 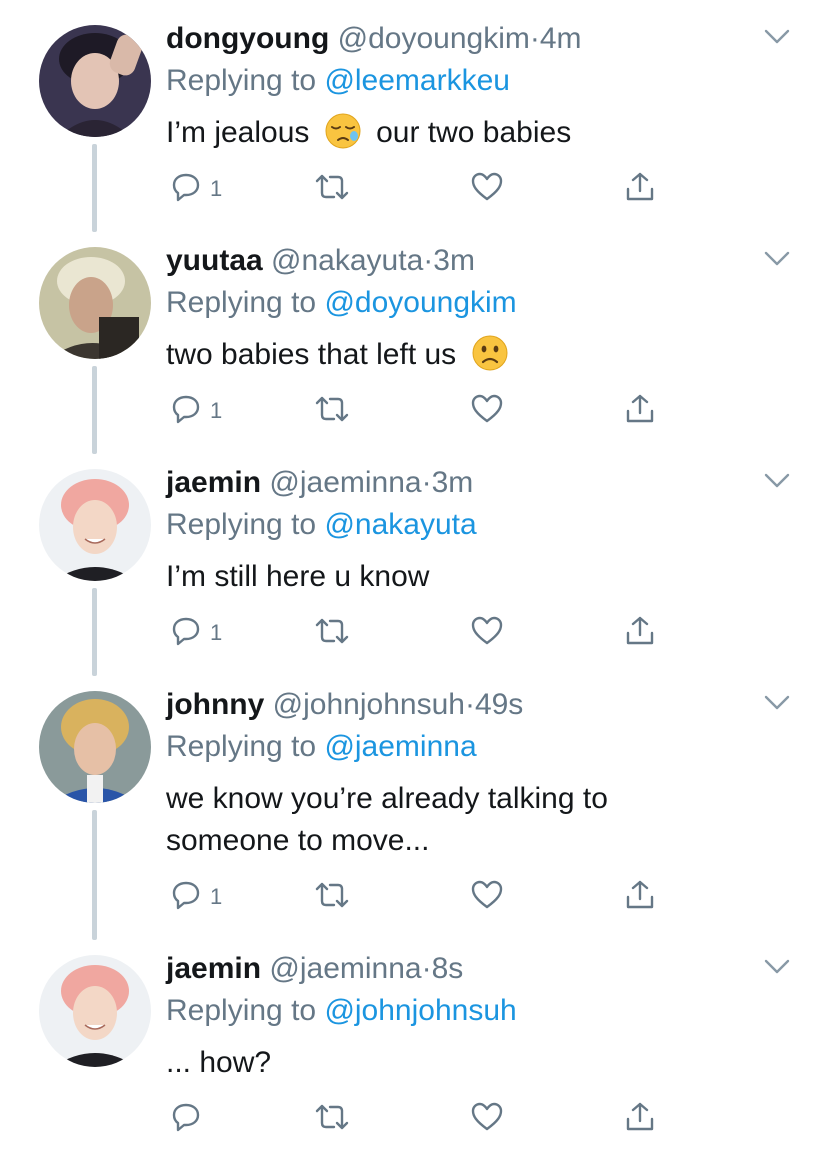 I want to click on replying-to: Replying to @nakayuta, so click(x=321, y=525).